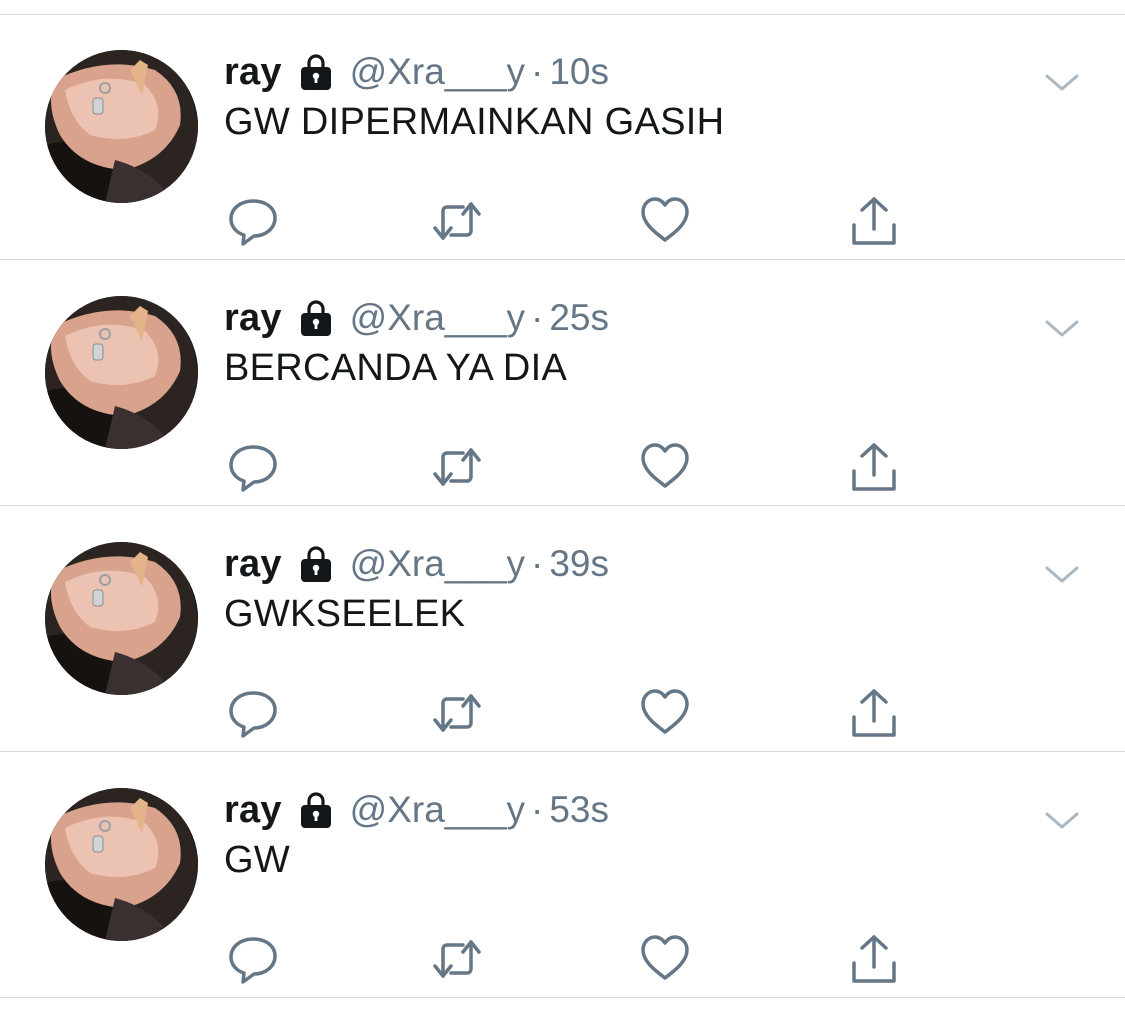  Describe the element at coordinates (579, 810) in the screenshot. I see `timestamp: 53s` at that location.